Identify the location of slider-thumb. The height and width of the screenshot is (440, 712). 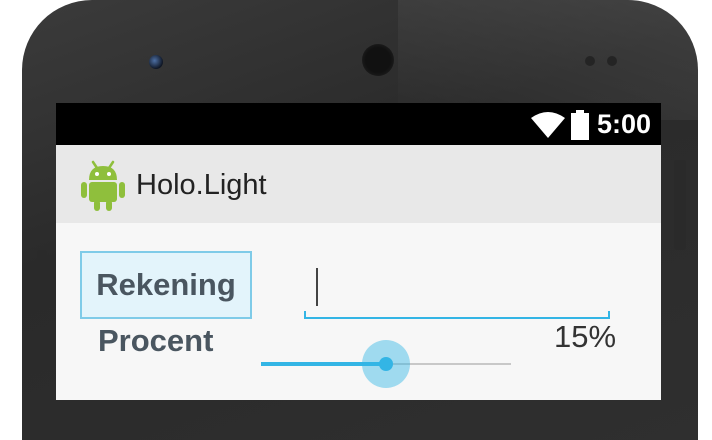
(386, 364).